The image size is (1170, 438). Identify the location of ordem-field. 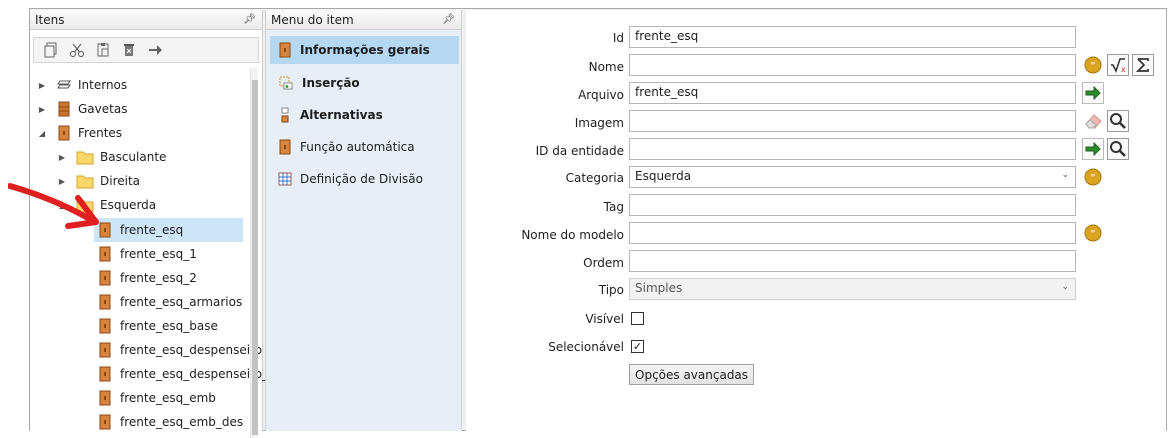
(852, 261).